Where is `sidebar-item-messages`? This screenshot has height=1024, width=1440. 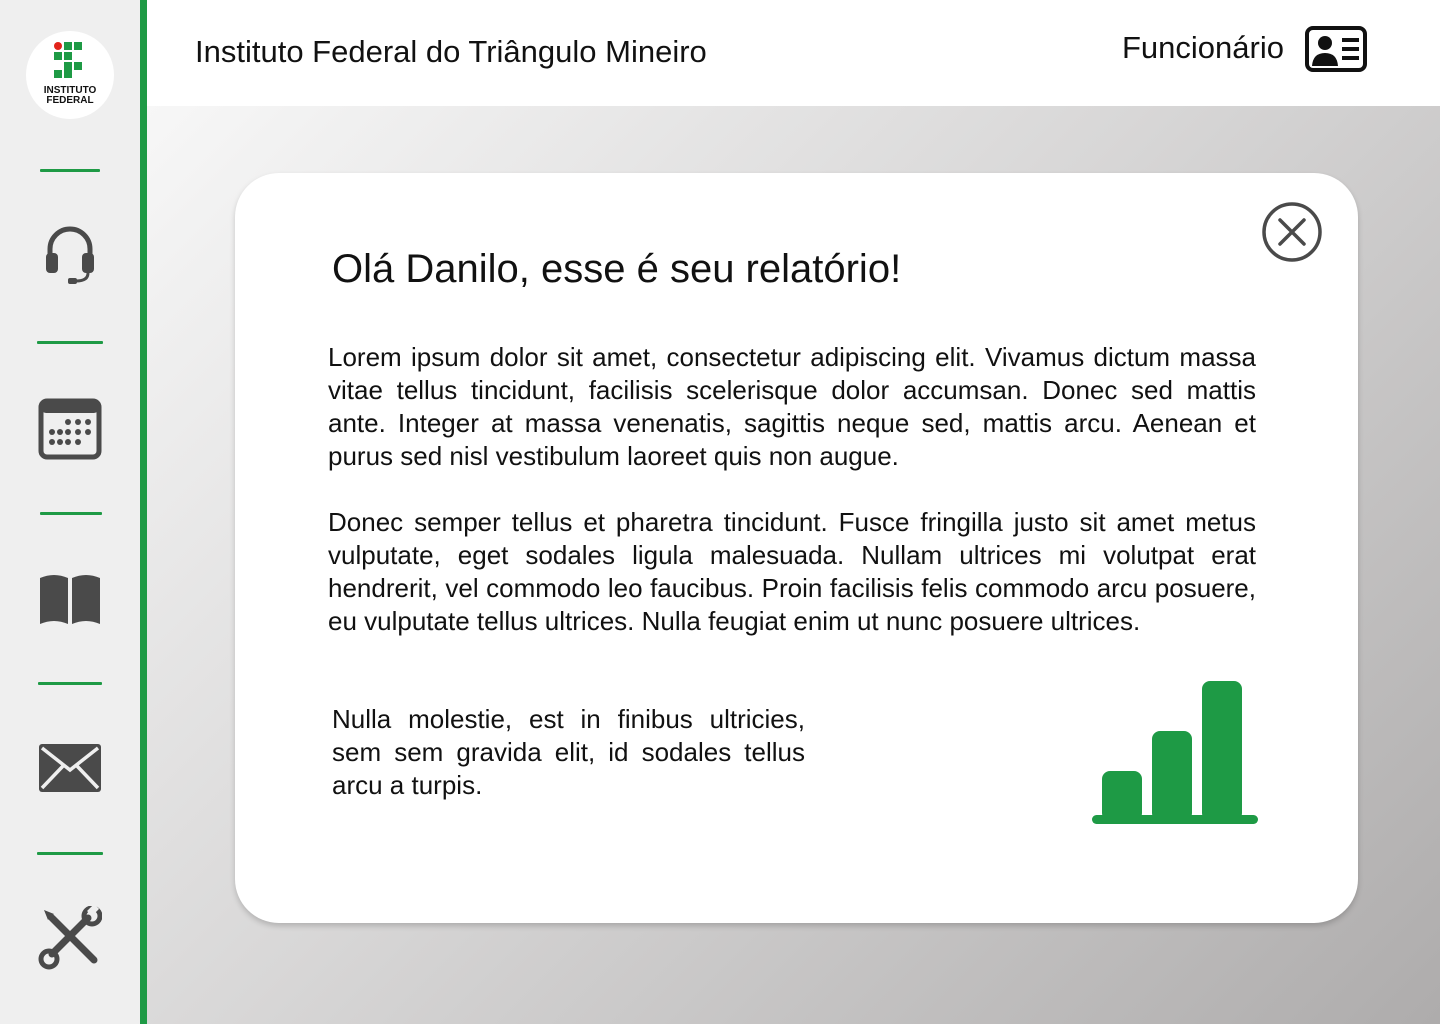 sidebar-item-messages is located at coordinates (70, 768).